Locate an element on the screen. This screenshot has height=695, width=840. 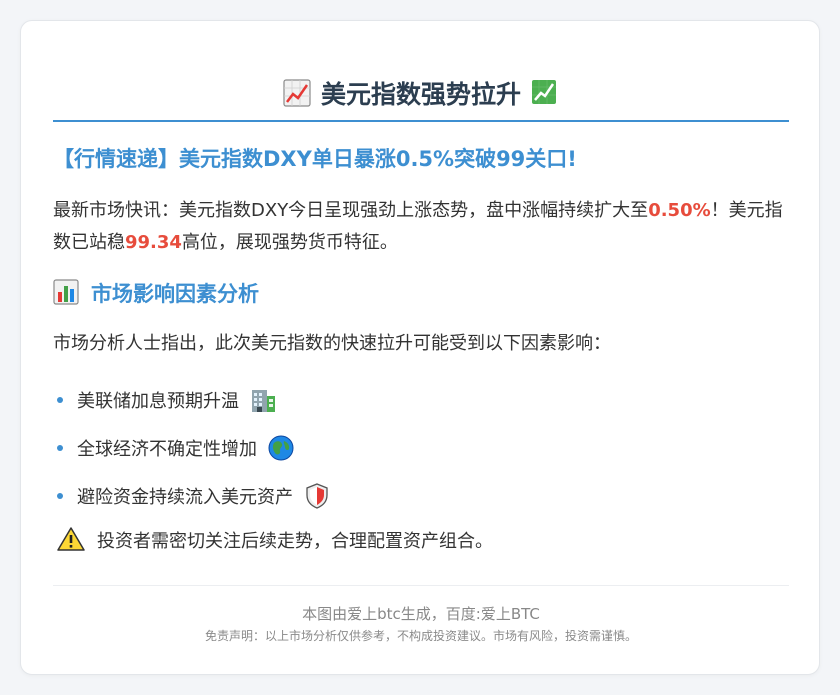
warning-row: 投资者需密切关注后续走势，合理配置资产组合。 is located at coordinates (275, 540).